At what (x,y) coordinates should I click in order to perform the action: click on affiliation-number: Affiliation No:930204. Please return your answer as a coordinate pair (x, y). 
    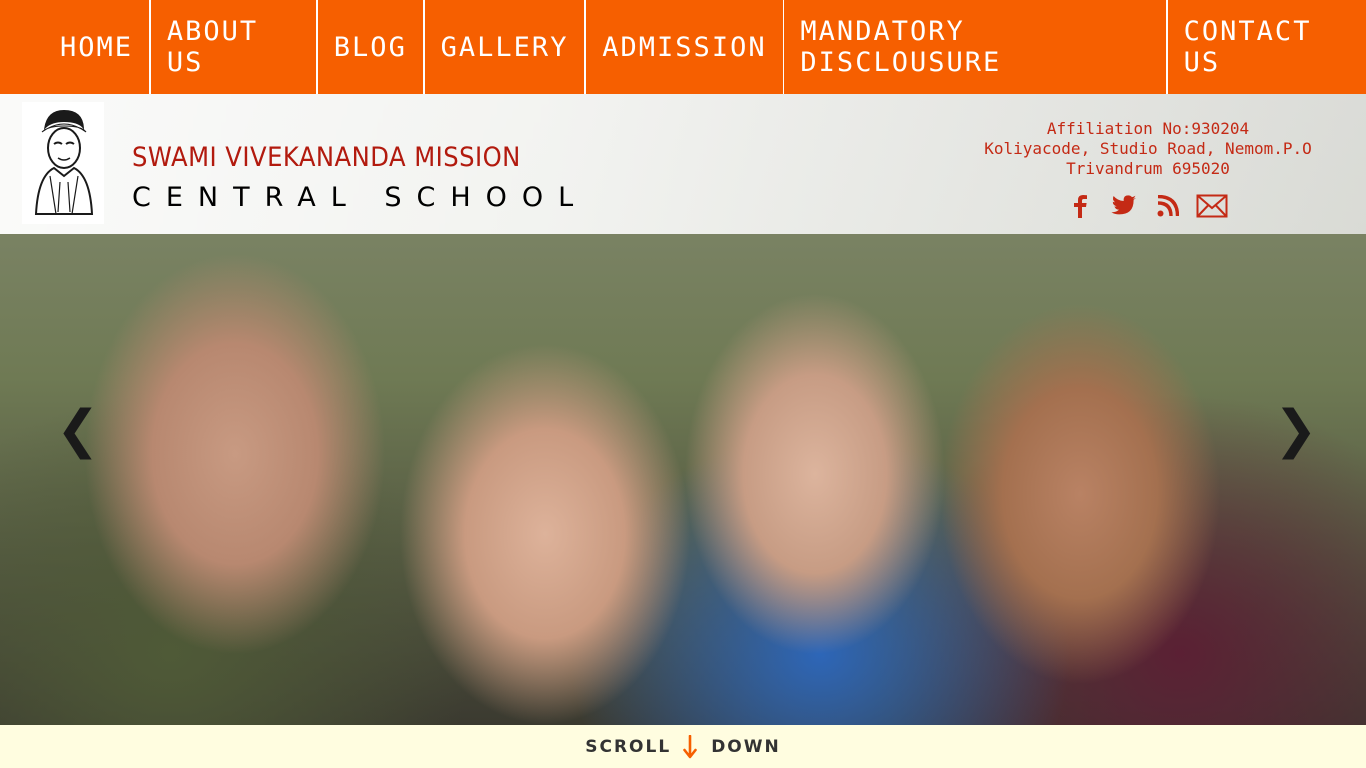
    Looking at the image, I should click on (1148, 128).